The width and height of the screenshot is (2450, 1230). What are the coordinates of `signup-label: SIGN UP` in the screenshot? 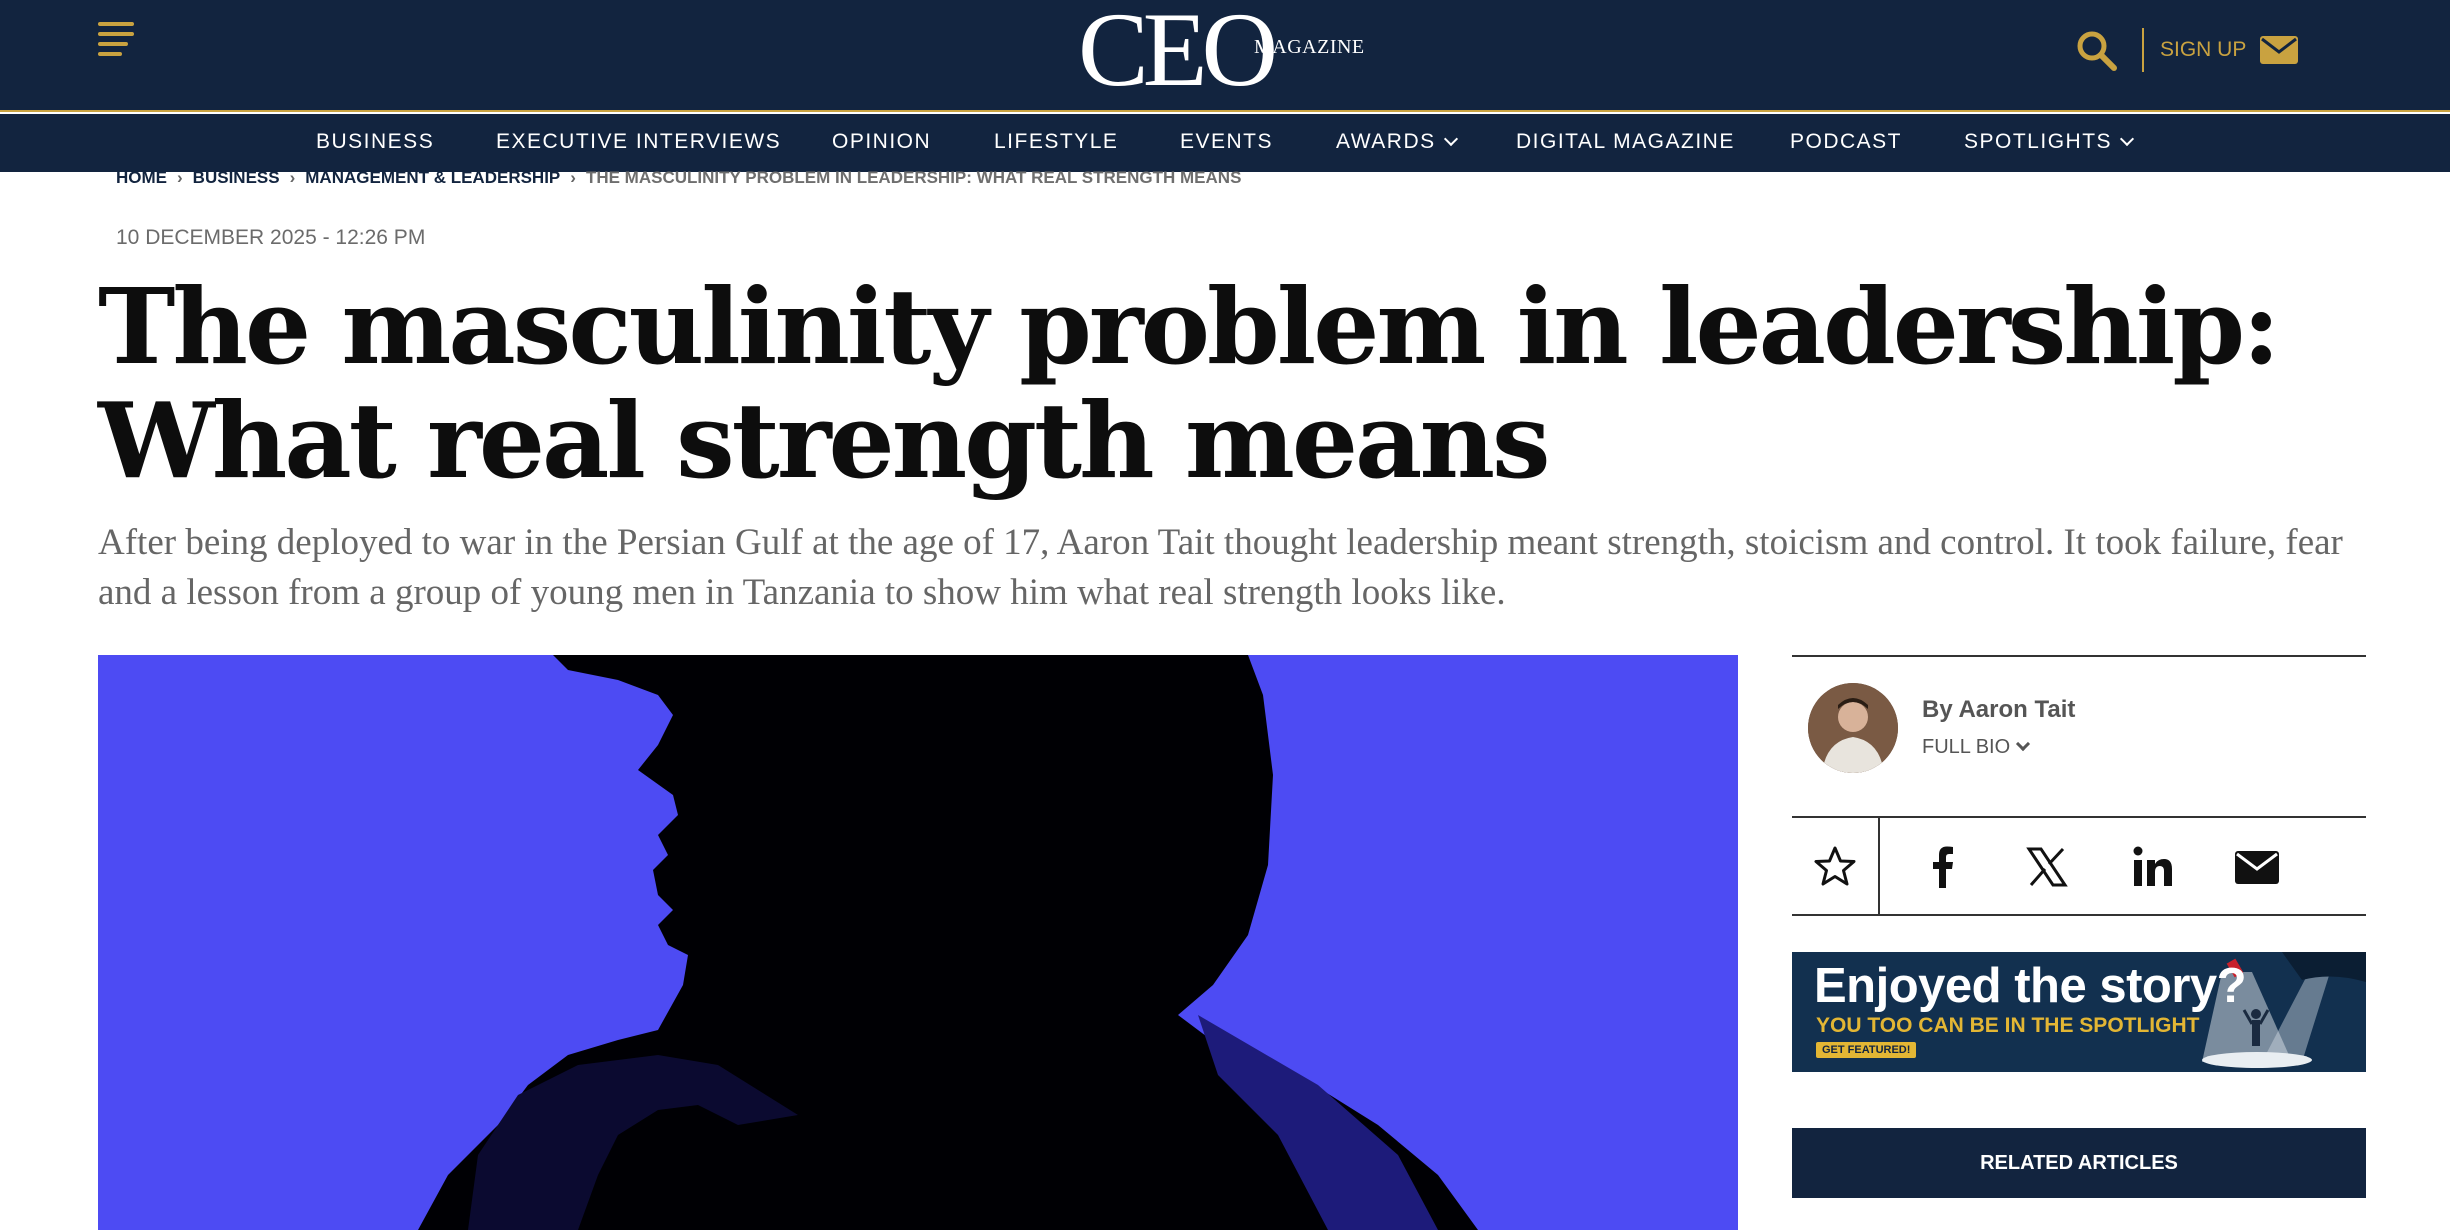 It's located at (2203, 49).